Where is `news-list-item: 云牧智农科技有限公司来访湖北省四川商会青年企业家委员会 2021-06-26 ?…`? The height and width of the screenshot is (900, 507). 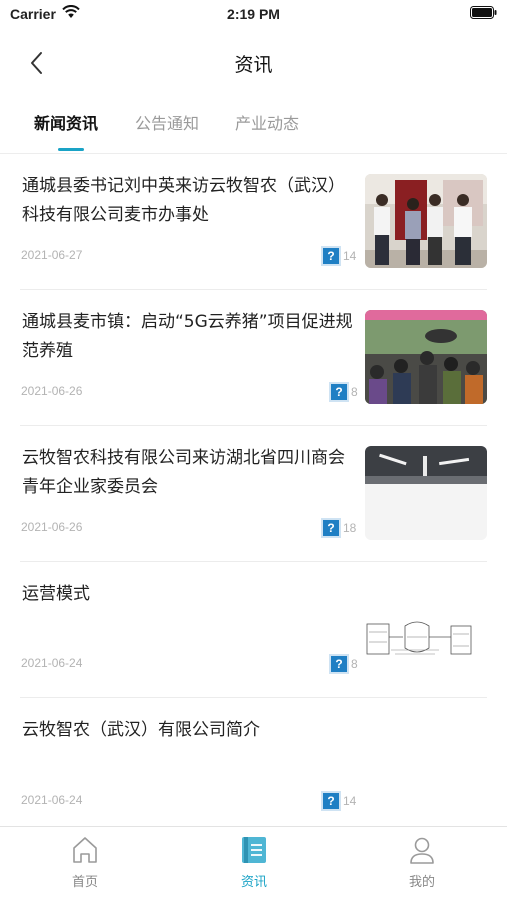 news-list-item: 云牧智农科技有限公司来访湖北省四川商会青年企业家委员会 2021-06-26 ?… is located at coordinates (253, 494).